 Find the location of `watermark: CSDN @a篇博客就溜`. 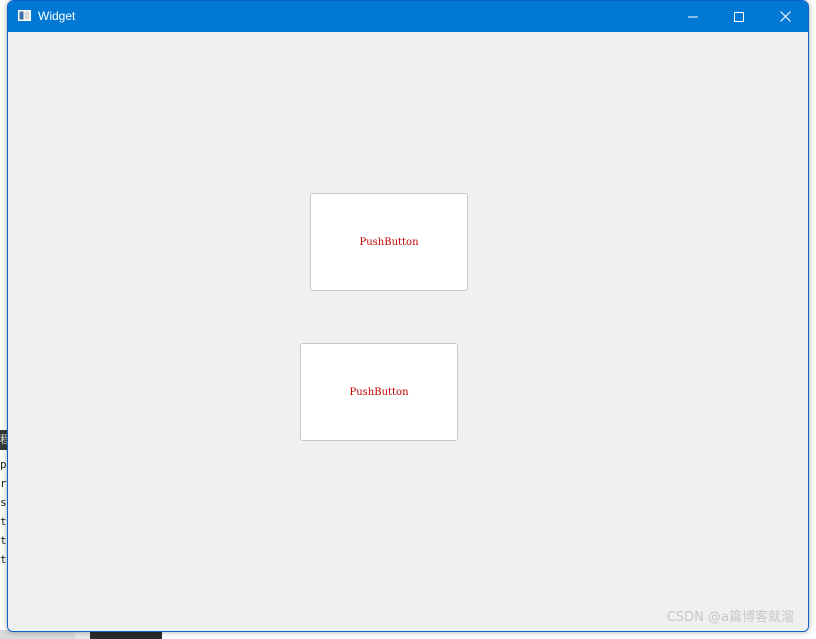

watermark: CSDN @a篇博客就溜 is located at coordinates (730, 617).